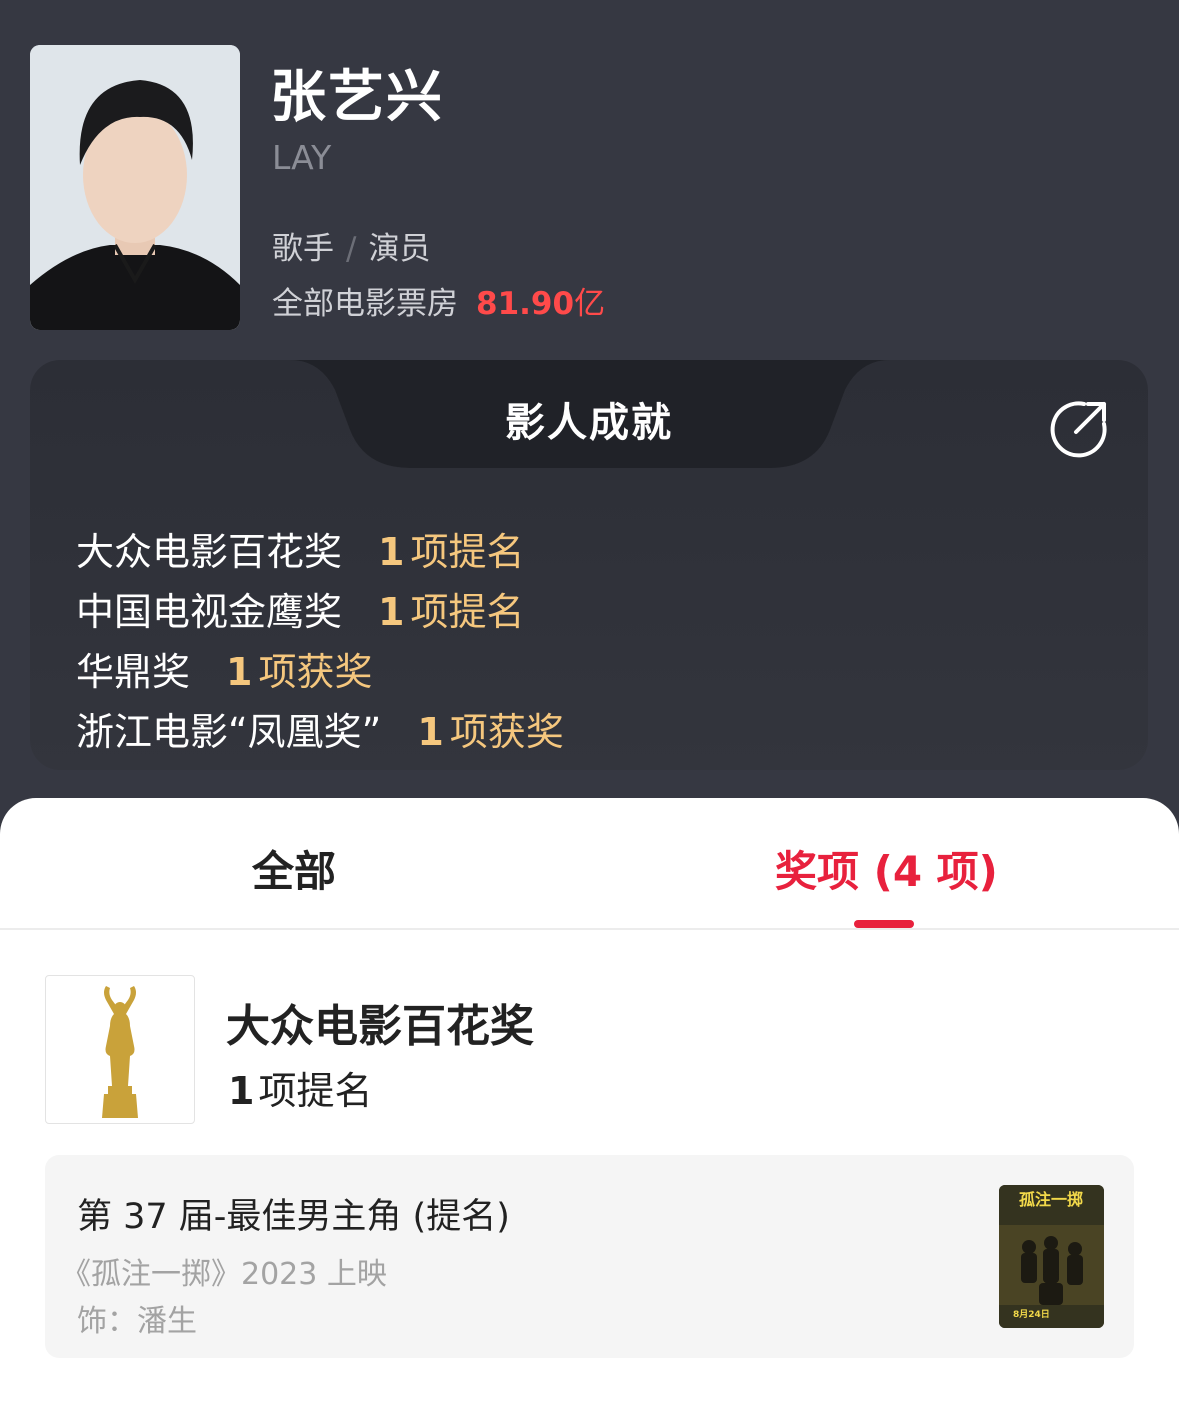 The height and width of the screenshot is (1412, 1179). What do you see at coordinates (133, 672) in the screenshot?
I see `achievement-award: 华鼎奖` at bounding box center [133, 672].